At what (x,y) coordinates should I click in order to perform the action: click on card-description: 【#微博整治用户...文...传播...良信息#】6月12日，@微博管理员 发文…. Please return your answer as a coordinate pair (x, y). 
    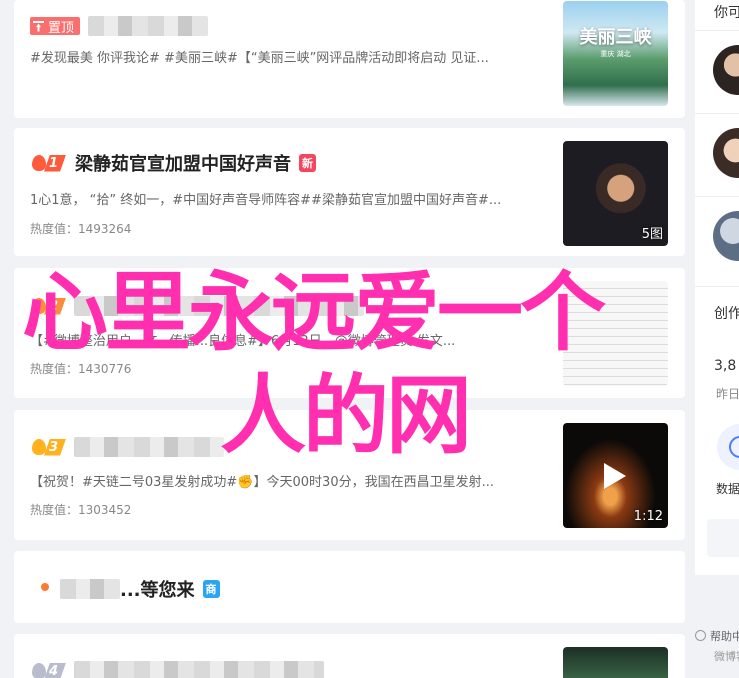
    Looking at the image, I should click on (243, 341).